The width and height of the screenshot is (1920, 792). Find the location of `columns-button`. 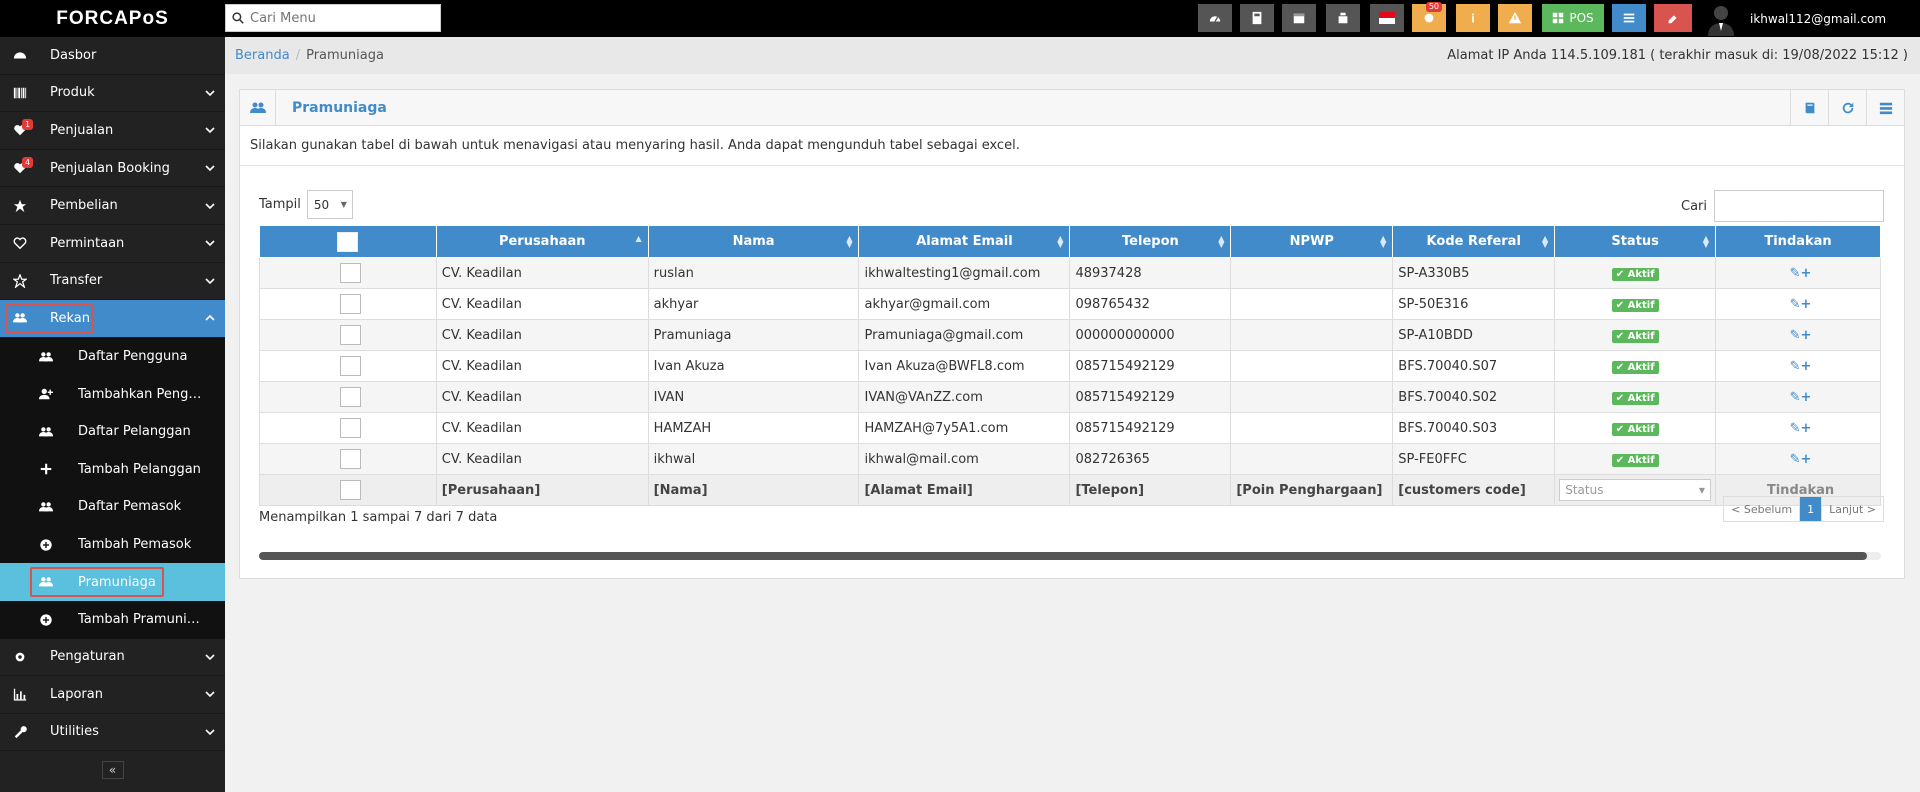

columns-button is located at coordinates (1885, 108).